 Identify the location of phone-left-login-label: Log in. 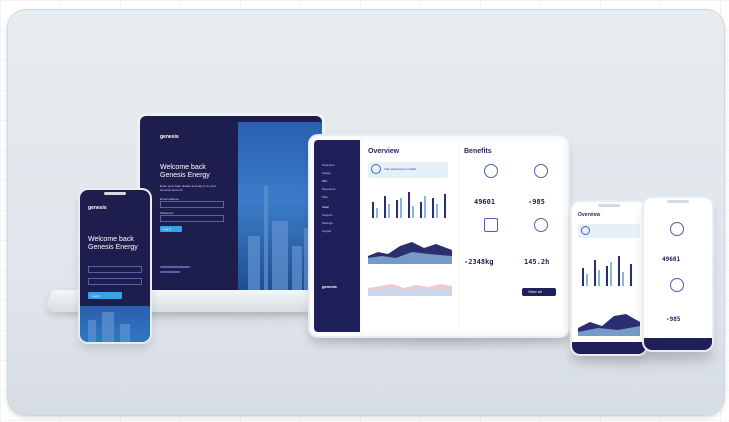
(96, 296).